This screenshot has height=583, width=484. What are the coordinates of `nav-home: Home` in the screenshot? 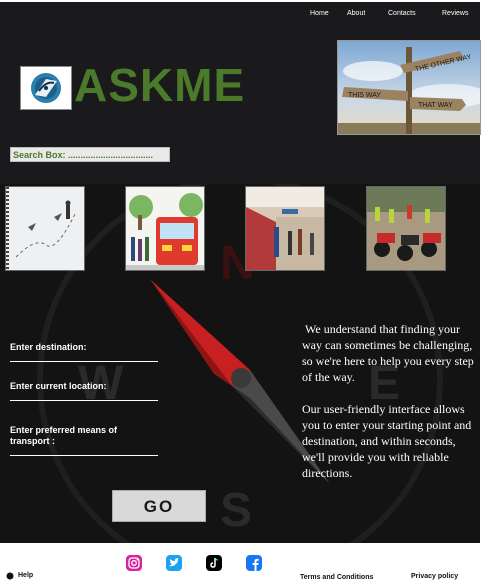 It's located at (319, 13).